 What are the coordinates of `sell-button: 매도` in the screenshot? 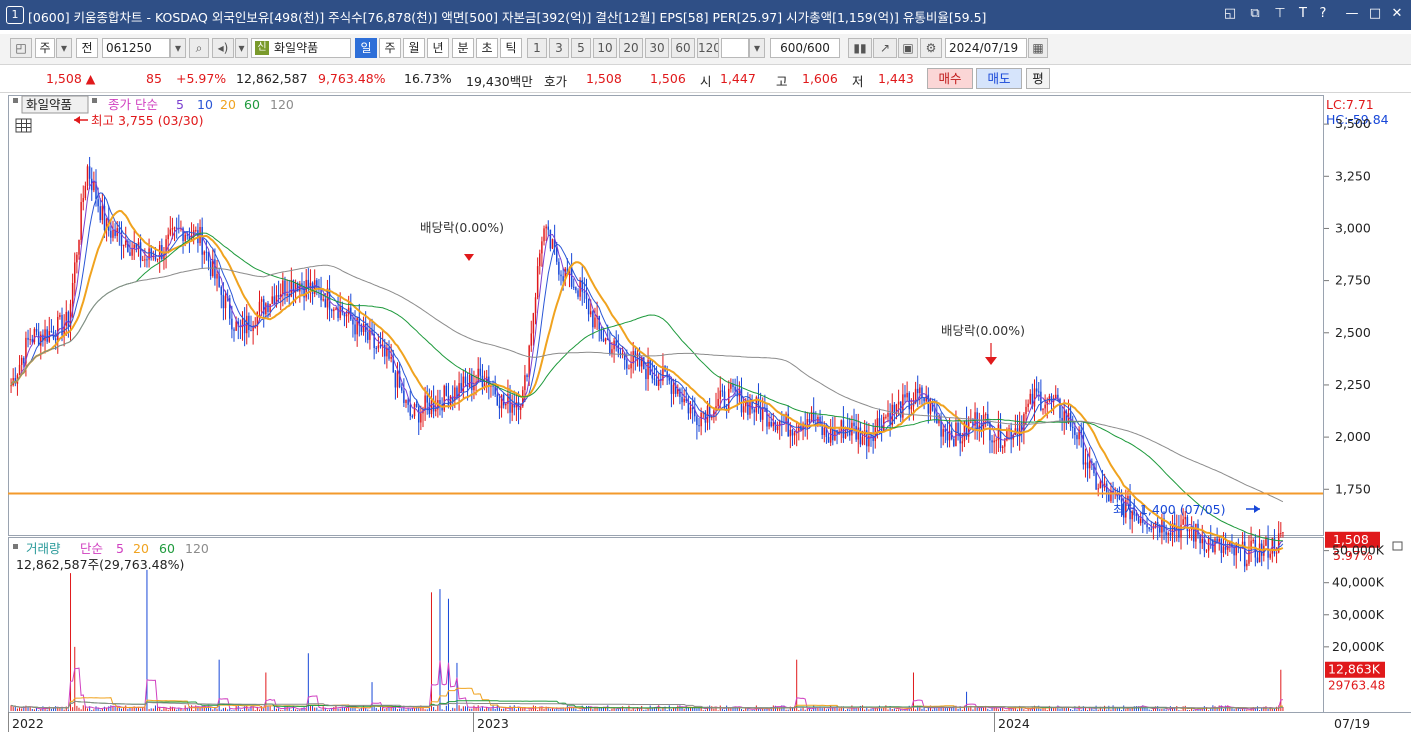 It's located at (999, 78).